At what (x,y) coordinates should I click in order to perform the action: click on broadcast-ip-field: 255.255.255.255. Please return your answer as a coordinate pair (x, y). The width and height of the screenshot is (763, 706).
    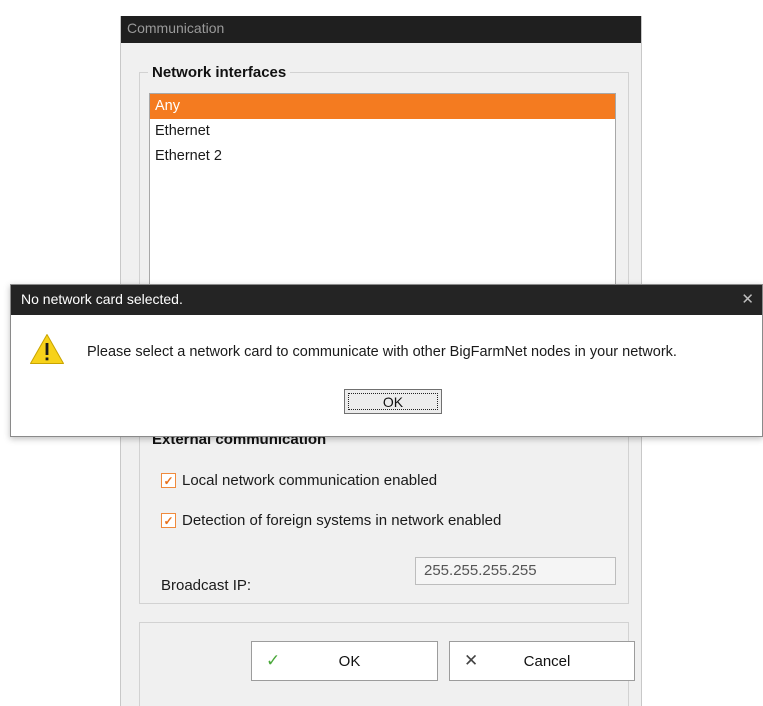
    Looking at the image, I should click on (515, 571).